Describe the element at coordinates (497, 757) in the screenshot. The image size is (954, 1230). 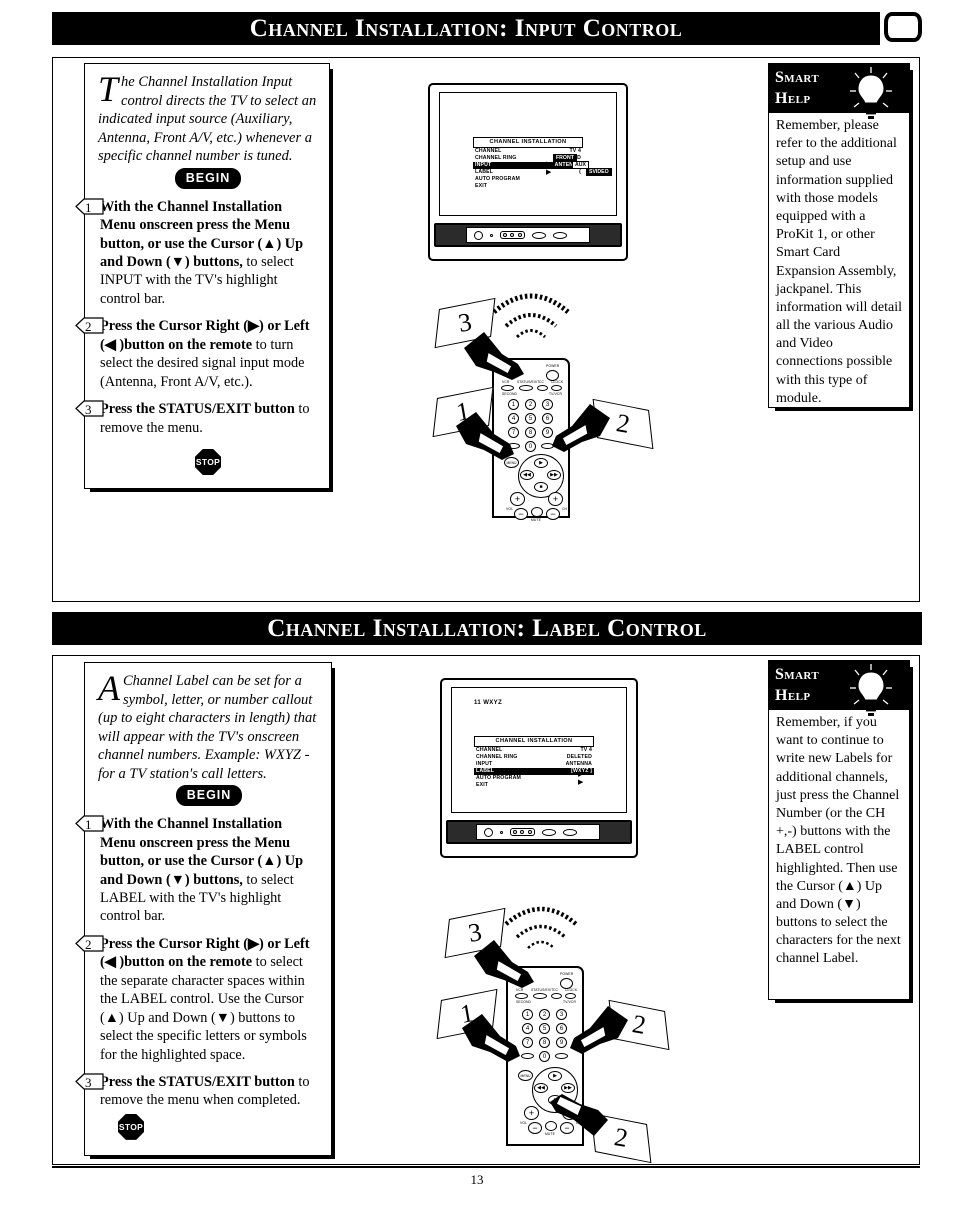
I see `osd-row-name: CHANNEL RING` at that location.